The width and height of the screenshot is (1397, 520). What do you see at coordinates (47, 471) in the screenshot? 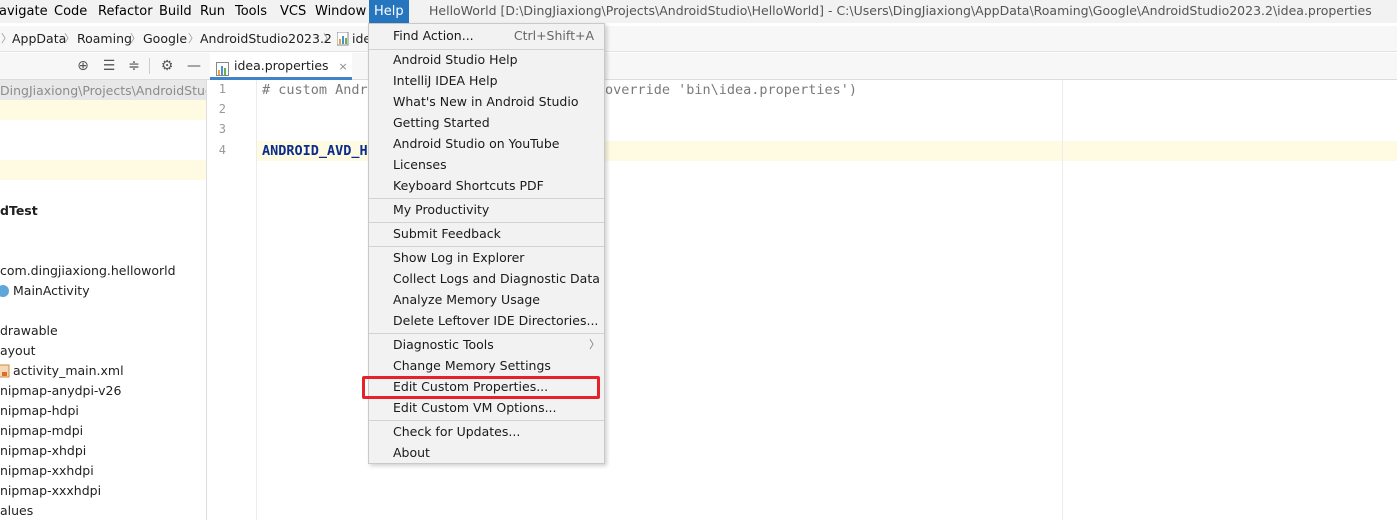
I see `tree-item-mipmap-xxhdpi: nipmap-xxhdpi` at bounding box center [47, 471].